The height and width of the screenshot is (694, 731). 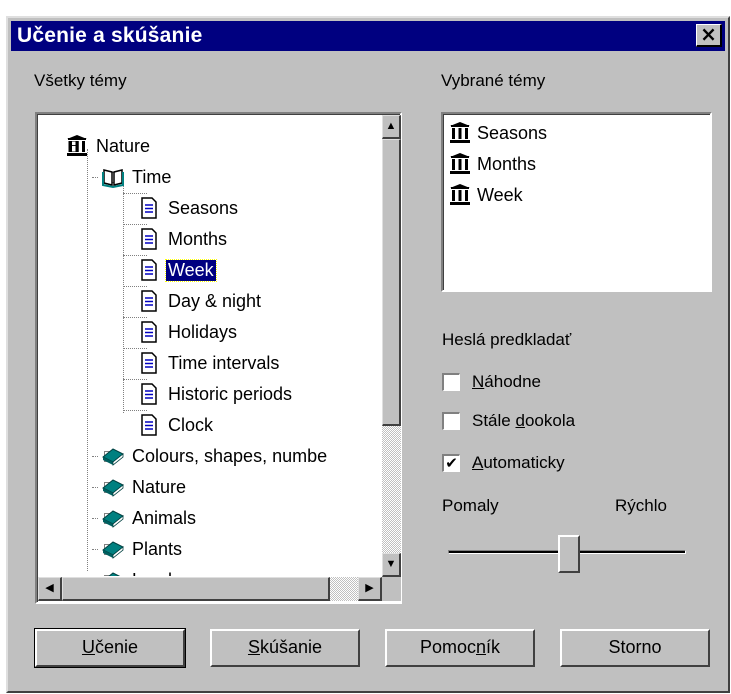 I want to click on speed-slider, so click(x=567, y=553).